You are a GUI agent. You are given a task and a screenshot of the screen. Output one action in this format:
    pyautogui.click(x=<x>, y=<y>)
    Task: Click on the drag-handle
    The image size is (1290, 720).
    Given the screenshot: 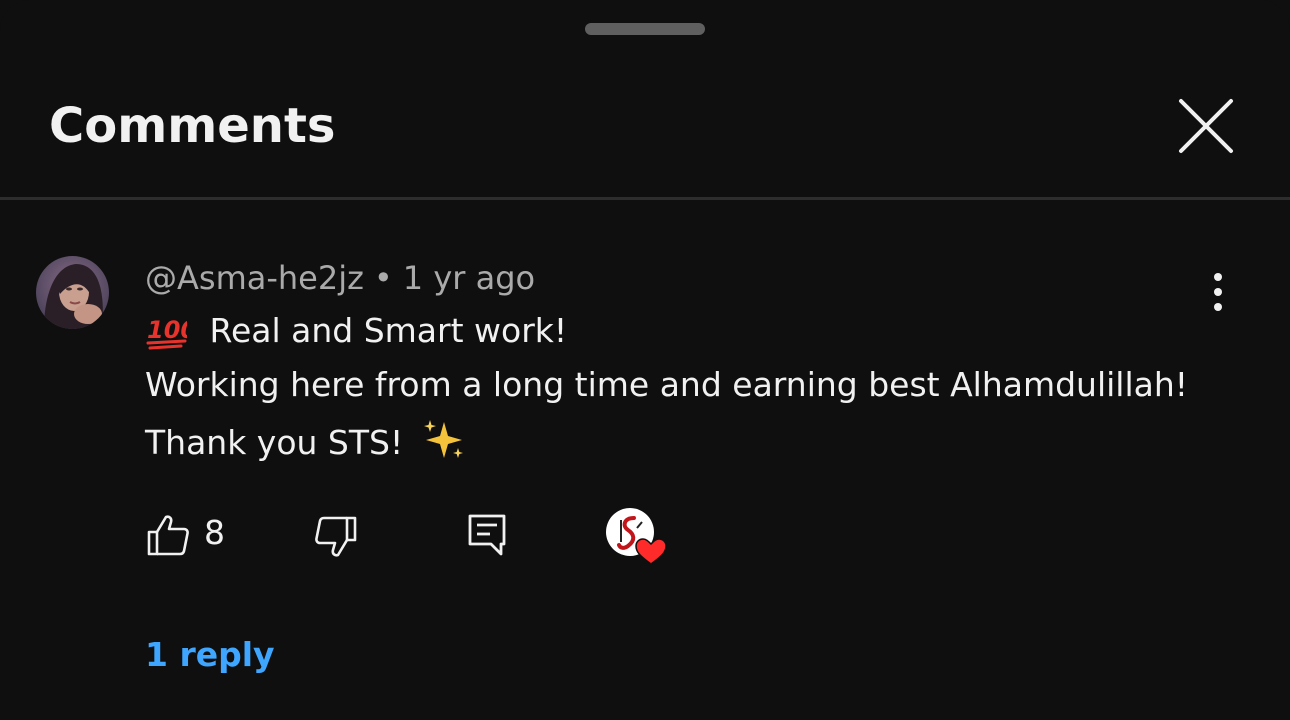 What is the action you would take?
    pyautogui.click(x=645, y=29)
    